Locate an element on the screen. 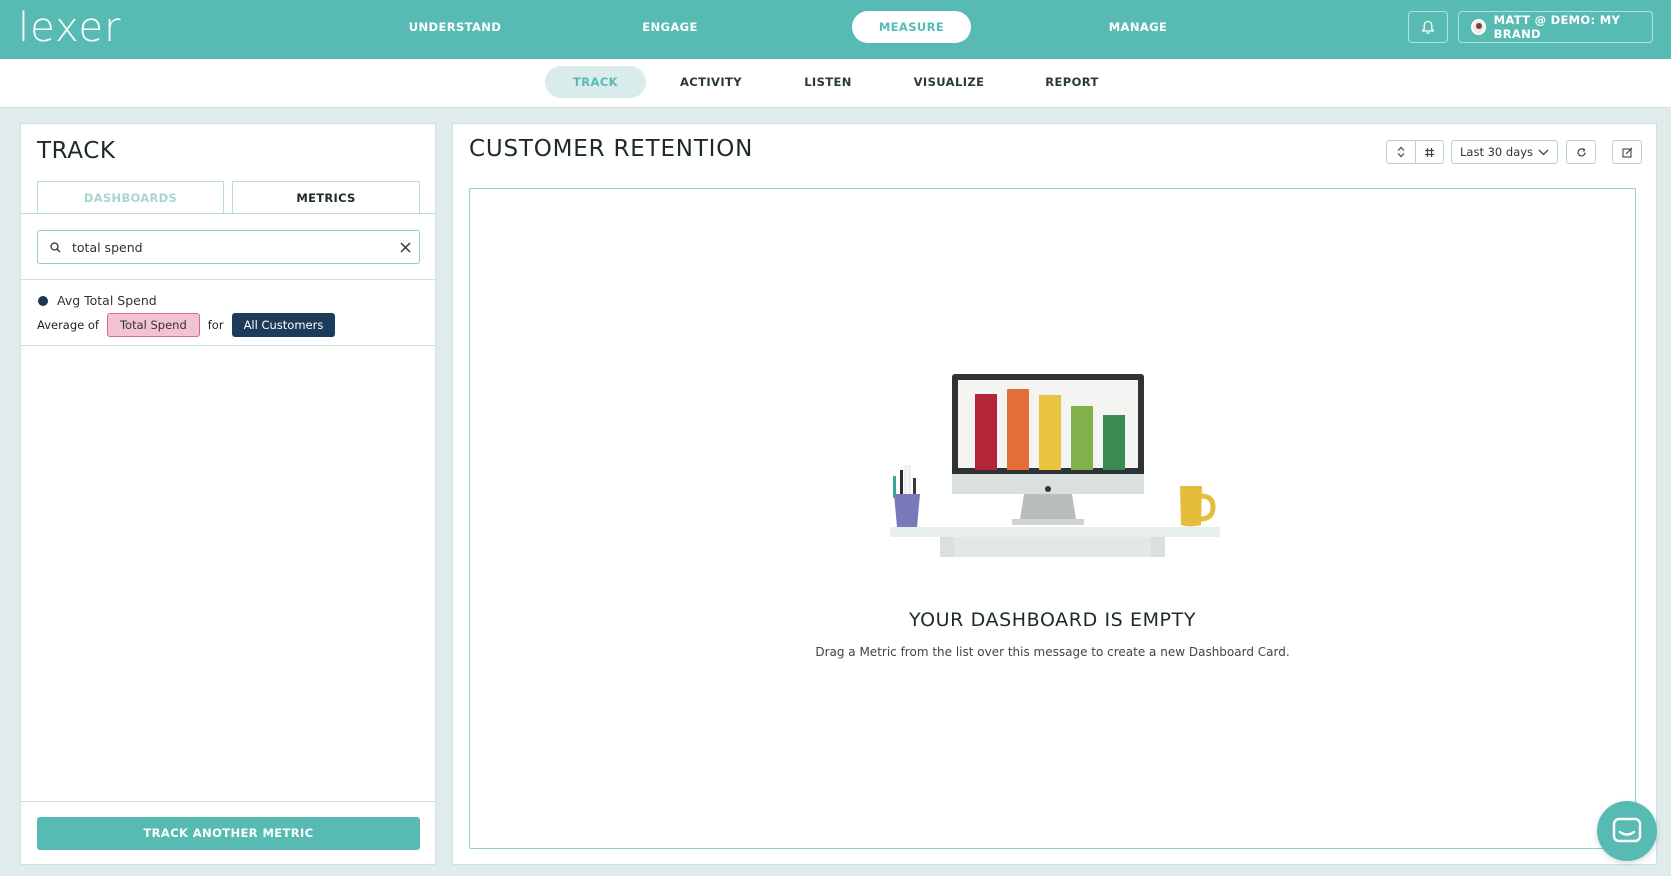 The width and height of the screenshot is (1671, 876). subnav-visualize: VISUALIZE is located at coordinates (949, 82).